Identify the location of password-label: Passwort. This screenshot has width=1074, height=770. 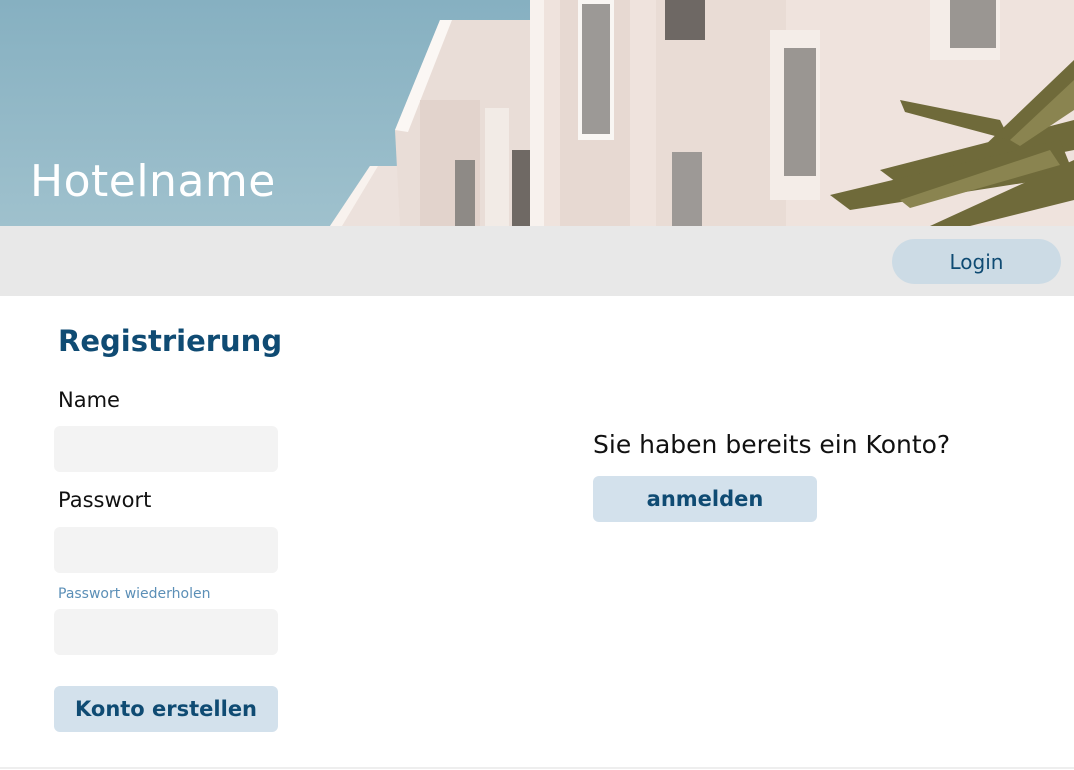
(105, 500).